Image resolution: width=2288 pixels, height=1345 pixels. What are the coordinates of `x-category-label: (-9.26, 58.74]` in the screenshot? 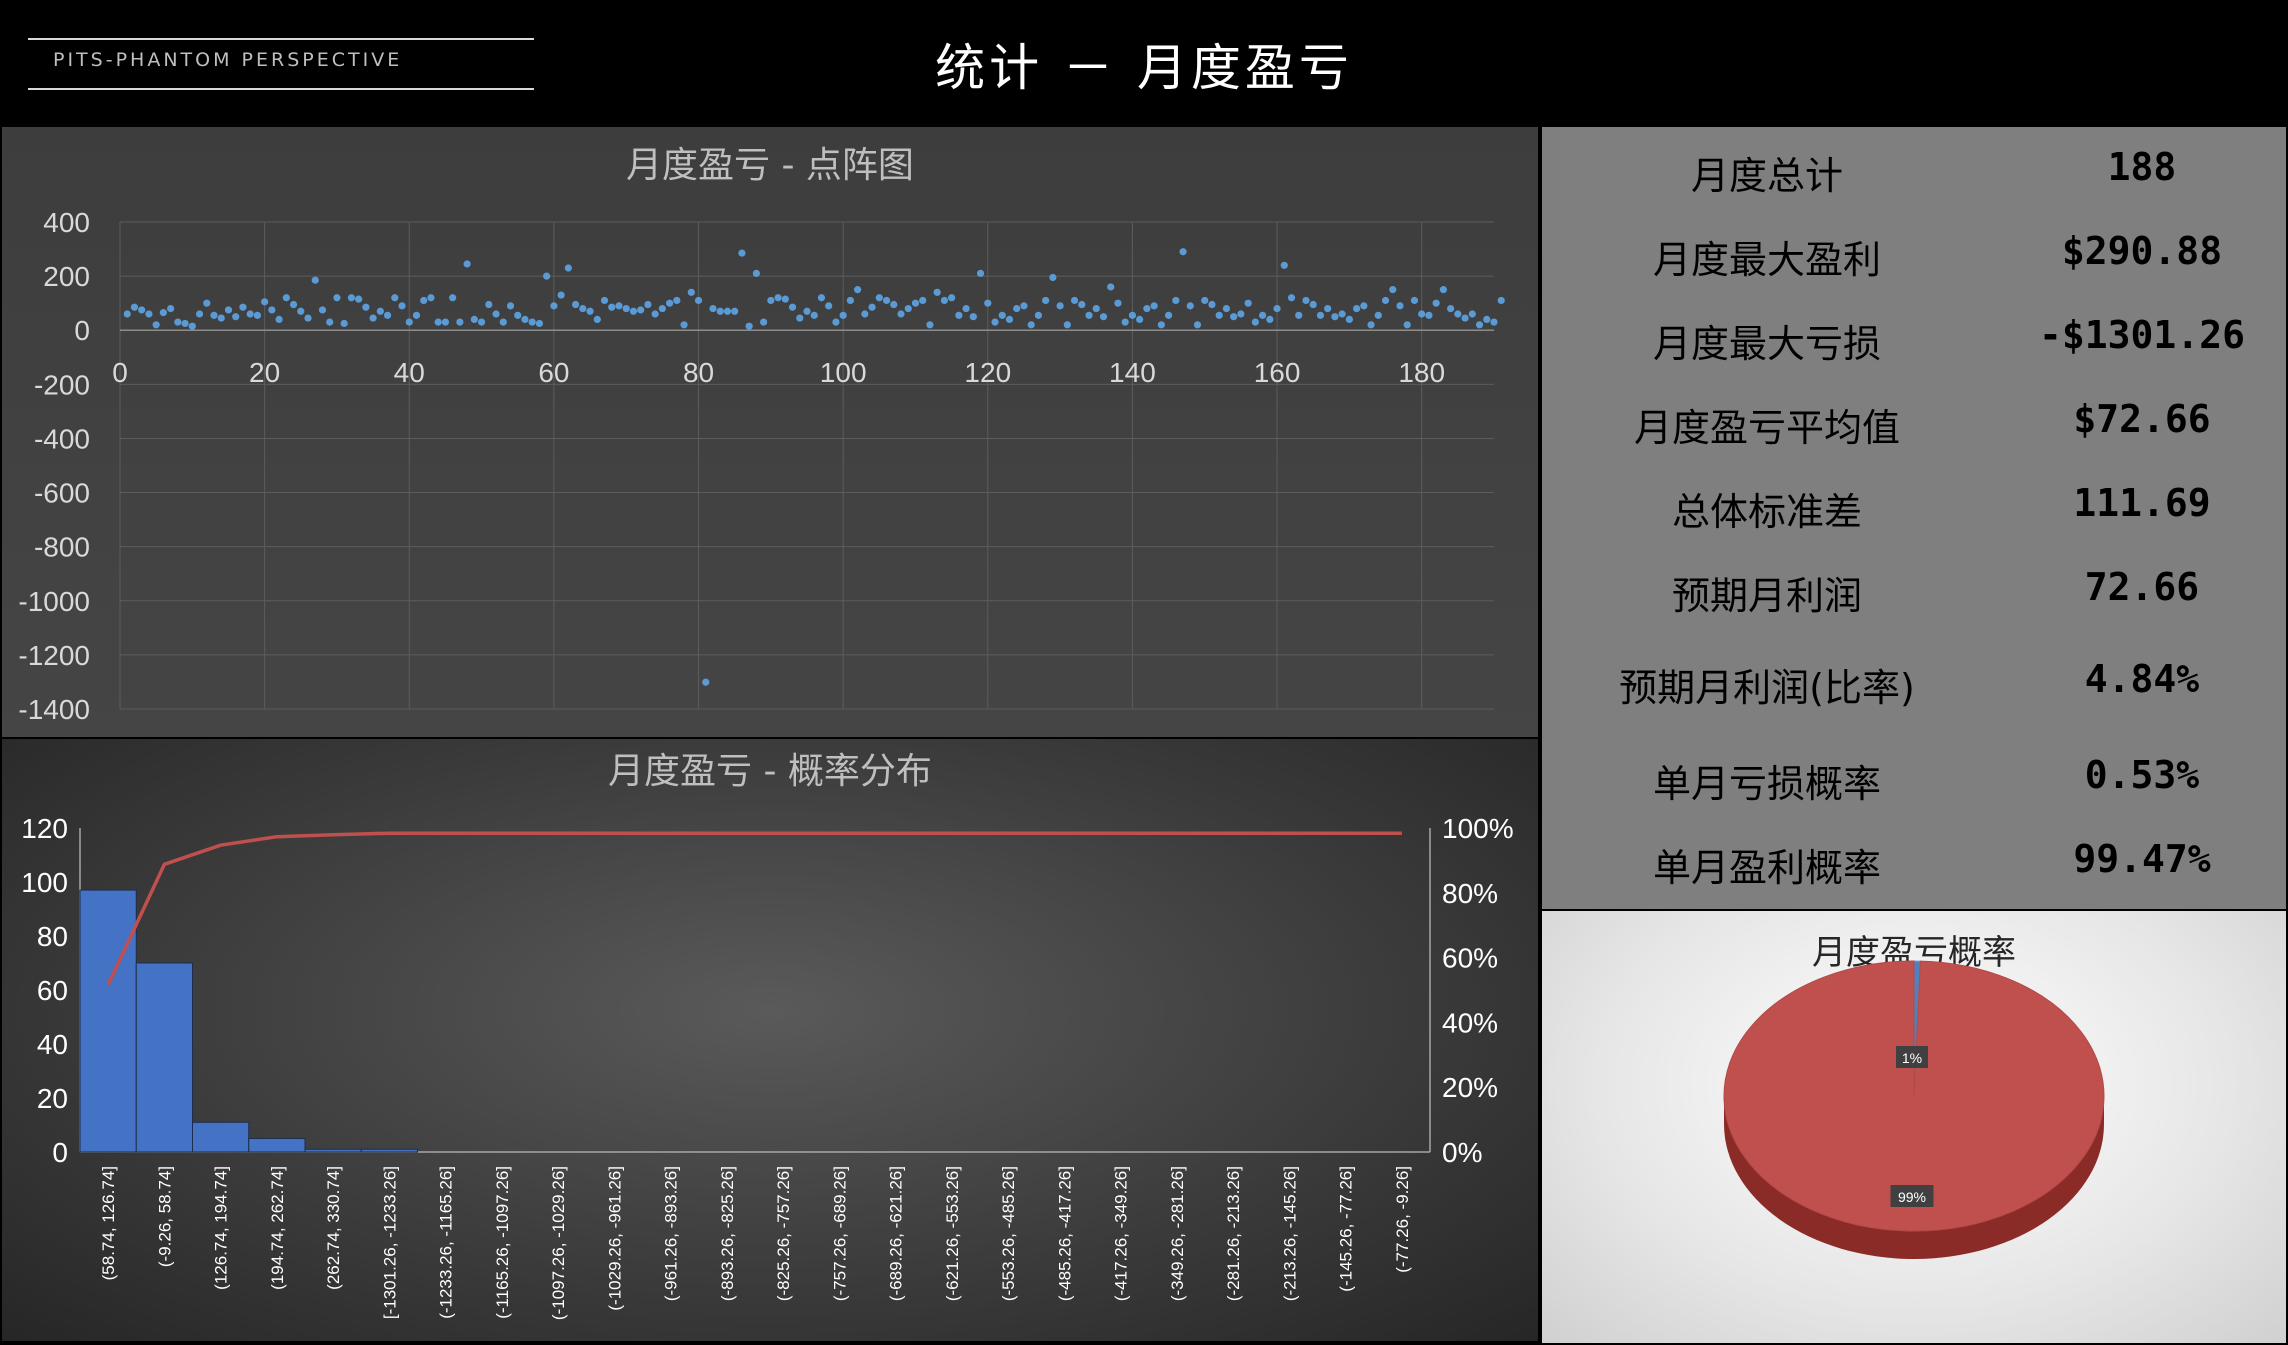 It's located at (164, 1216).